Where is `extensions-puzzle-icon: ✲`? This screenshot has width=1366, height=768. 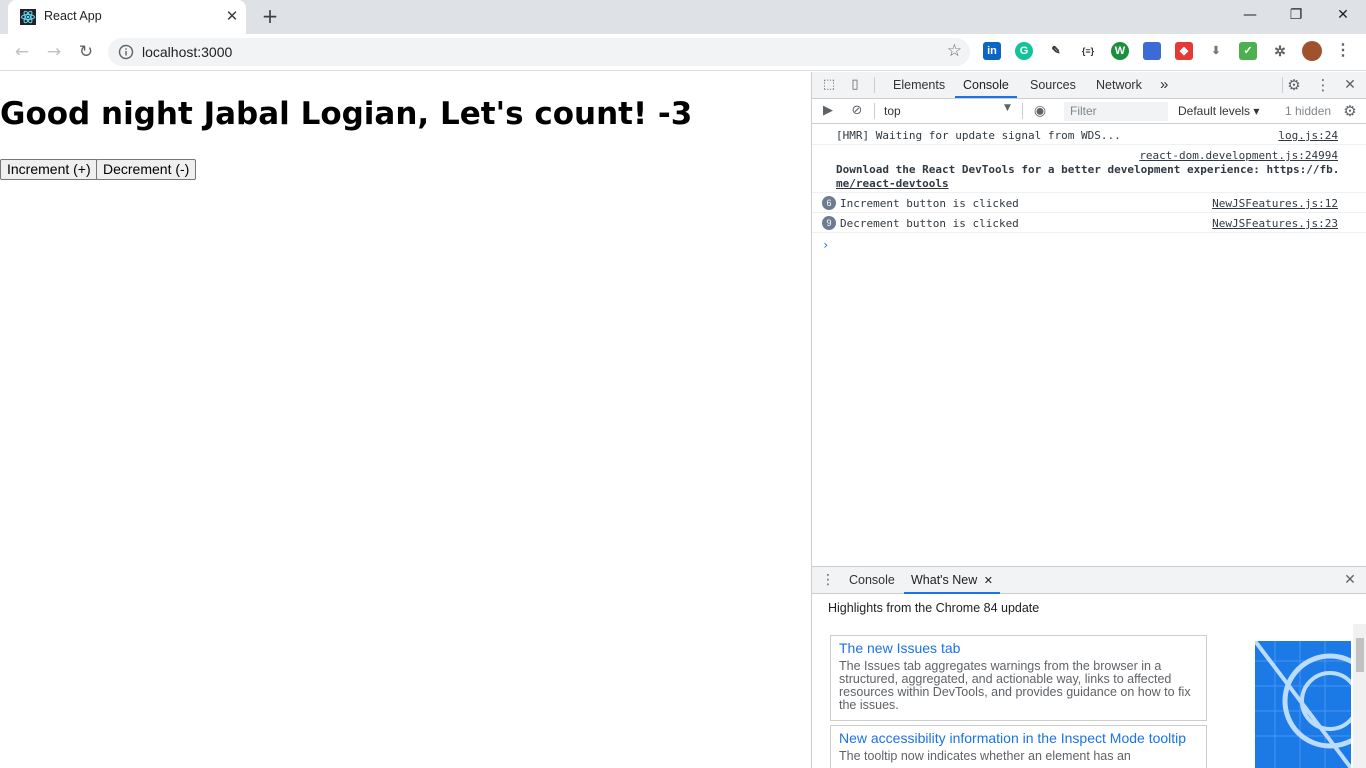
extensions-puzzle-icon: ✲ is located at coordinates (1280, 51).